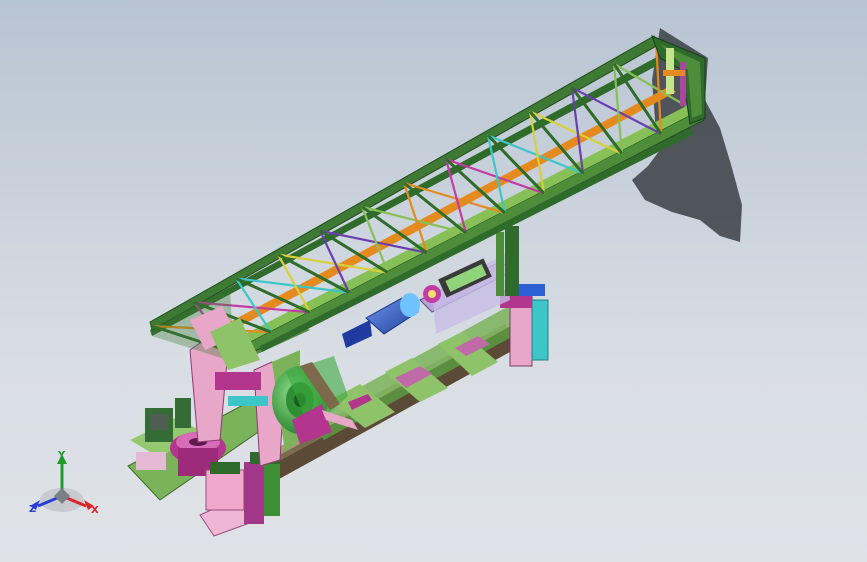  I want to click on axis-label-y: Y, so click(62, 455).